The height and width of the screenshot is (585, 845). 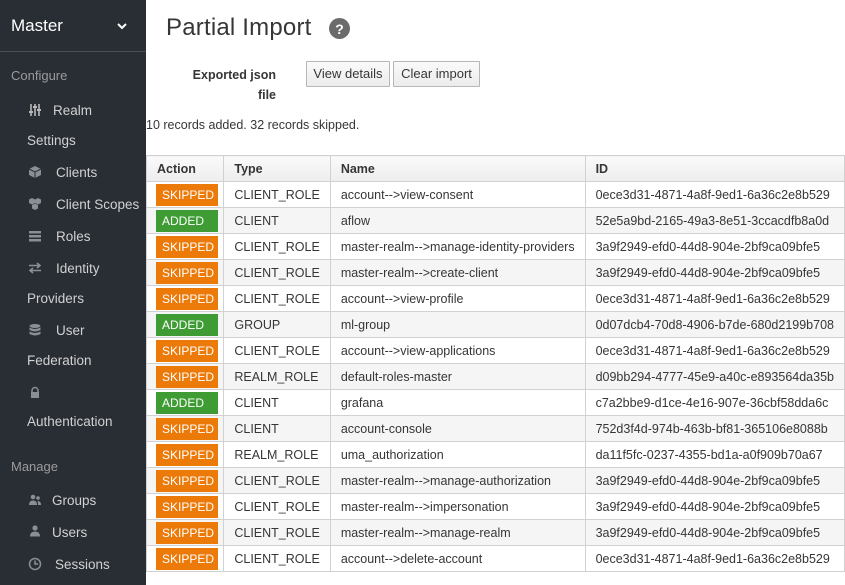 I want to click on sidebar-item-groups: Groups, so click(x=73, y=502).